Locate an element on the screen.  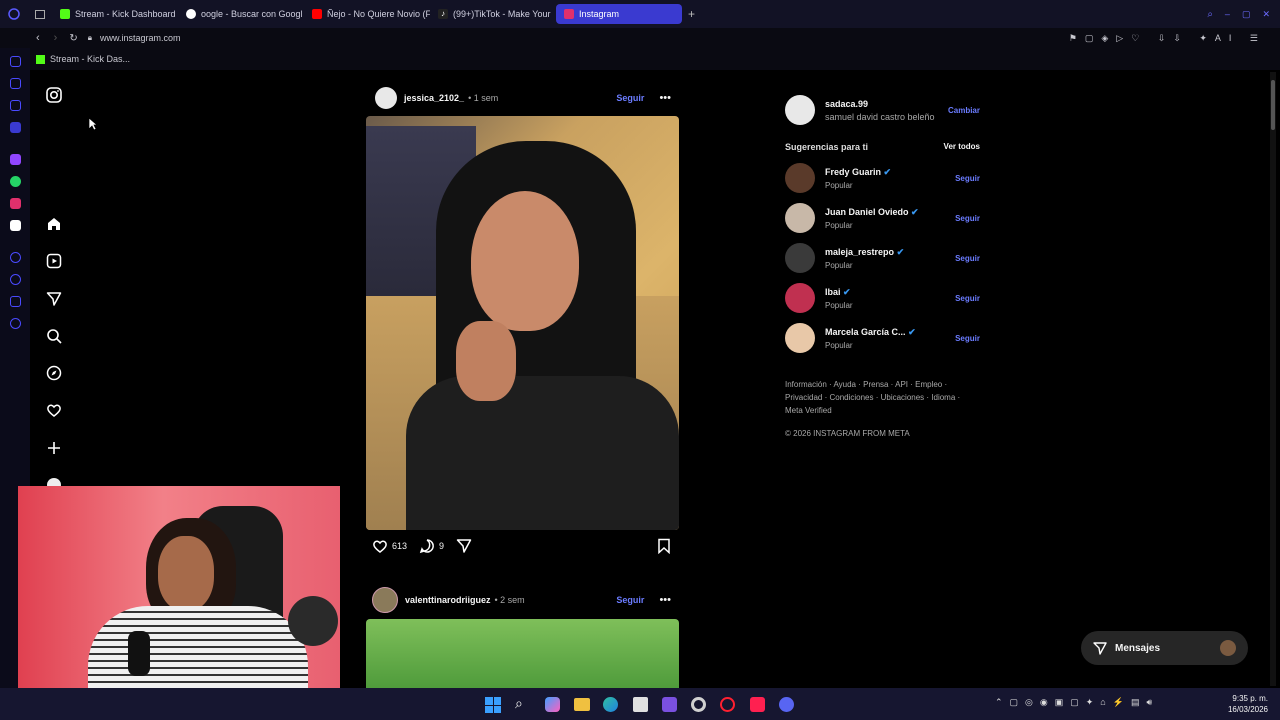
suggestion-name: Fredy Guarin is located at coordinates (853, 172).